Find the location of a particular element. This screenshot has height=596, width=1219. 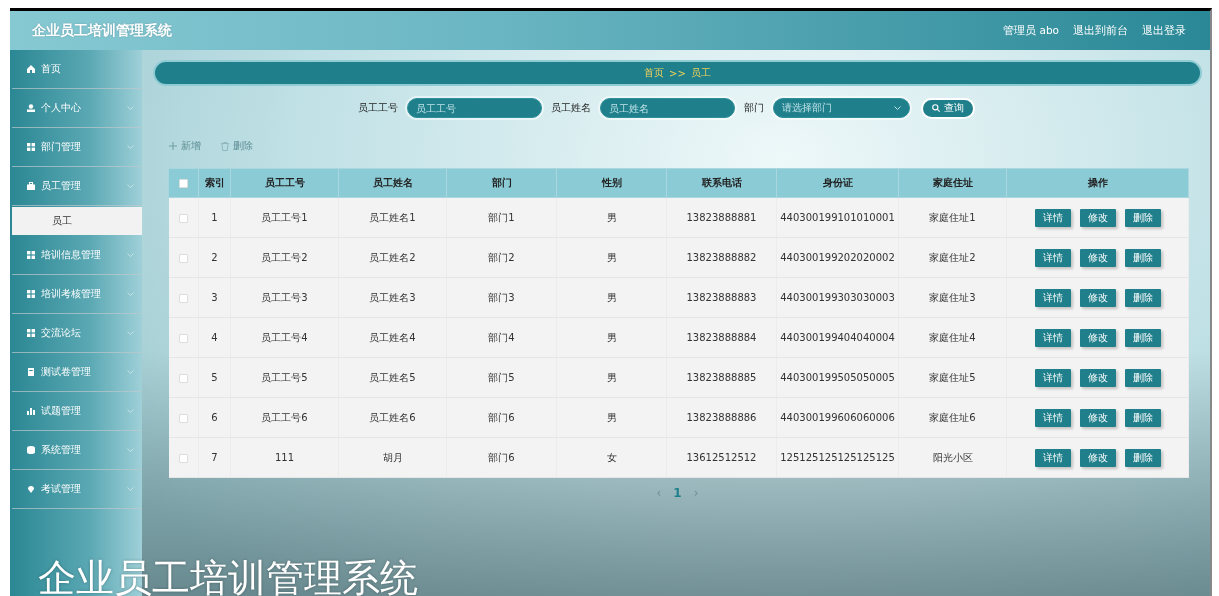

table-cell: 员工工号3 is located at coordinates (284, 297).